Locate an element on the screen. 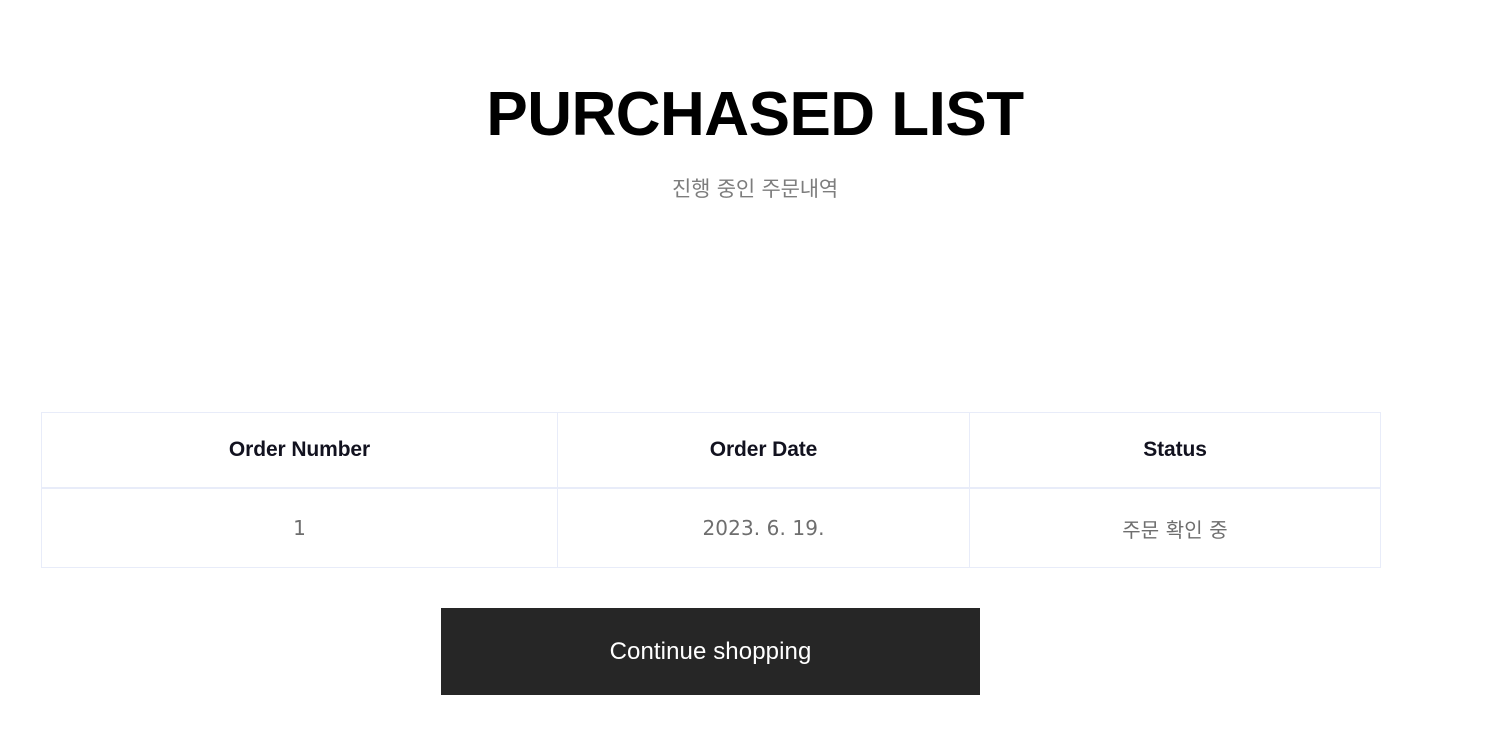 Image resolution: width=1510 pixels, height=755 pixels. orders-table-head: Order Number Order Date Status is located at coordinates (711, 450).